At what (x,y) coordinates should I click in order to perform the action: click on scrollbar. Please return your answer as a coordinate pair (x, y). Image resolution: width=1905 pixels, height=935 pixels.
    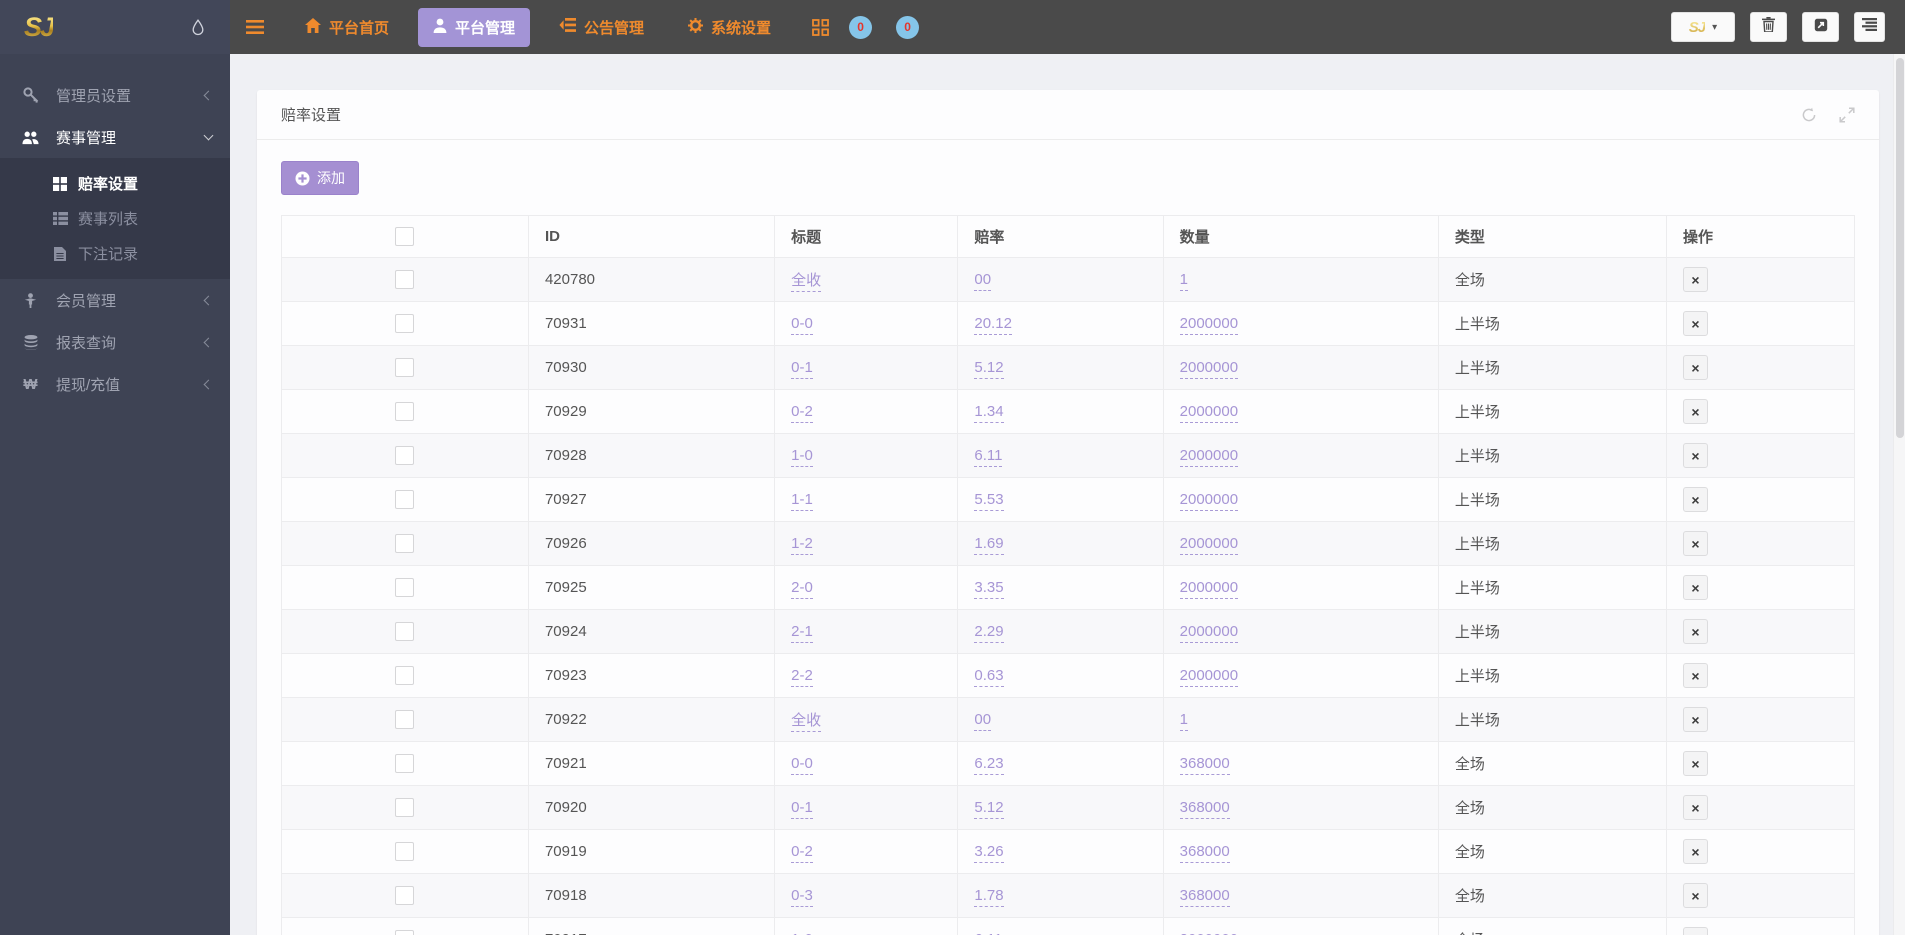
    Looking at the image, I should click on (1899, 494).